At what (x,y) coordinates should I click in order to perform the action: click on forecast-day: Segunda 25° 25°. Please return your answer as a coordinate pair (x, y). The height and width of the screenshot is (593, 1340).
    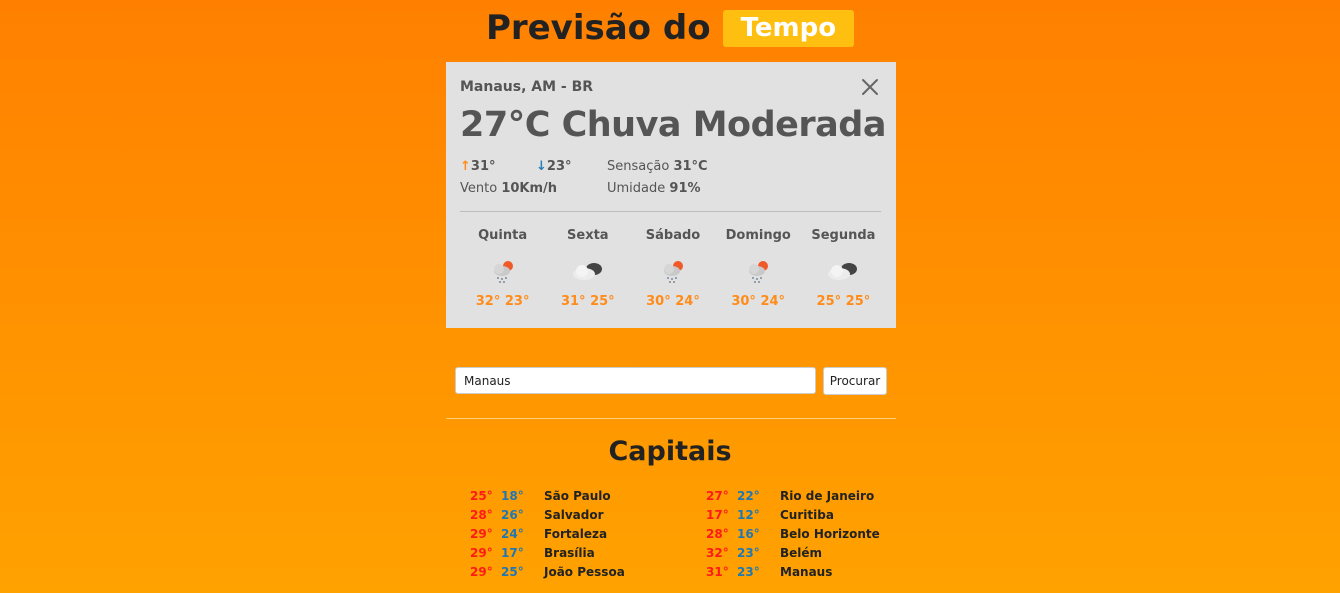
    Looking at the image, I should click on (843, 268).